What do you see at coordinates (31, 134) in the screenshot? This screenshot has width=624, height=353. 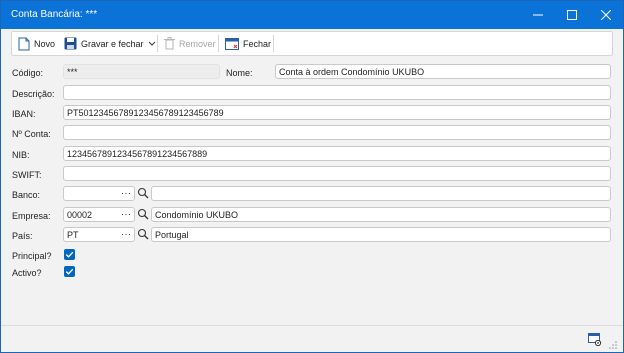 I see `nconta-label: Nº Conta:` at bounding box center [31, 134].